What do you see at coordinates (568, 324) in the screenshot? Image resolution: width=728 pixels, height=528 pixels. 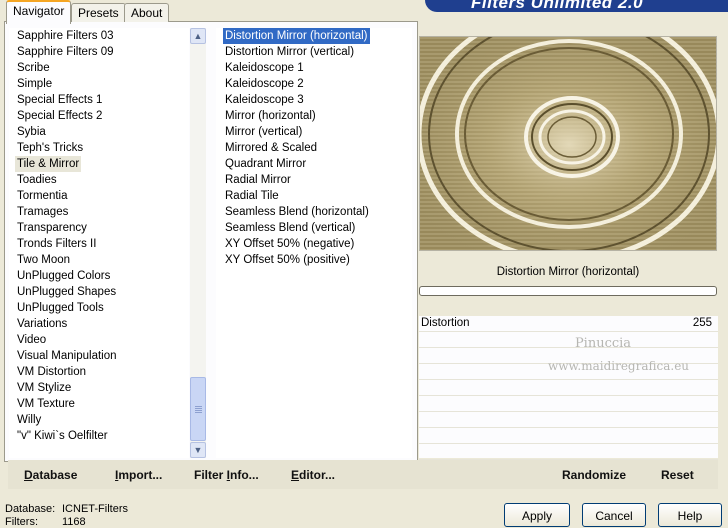 I see `parameter-row-distortion: Distortion 255` at bounding box center [568, 324].